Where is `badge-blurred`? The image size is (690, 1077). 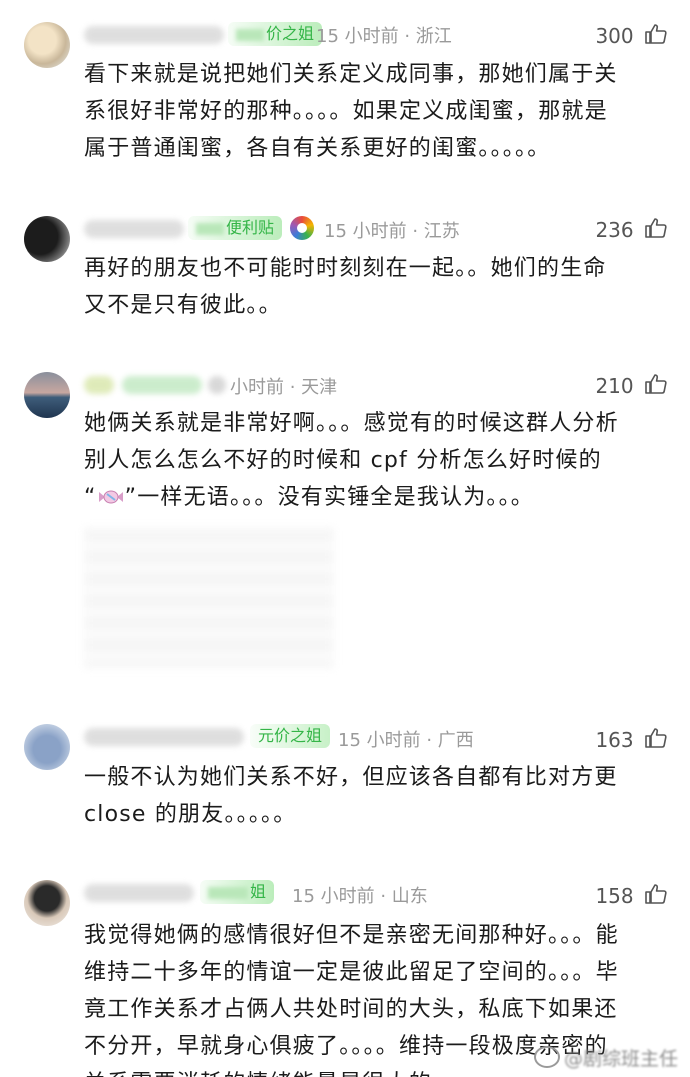
badge-blurred is located at coordinates (162, 385).